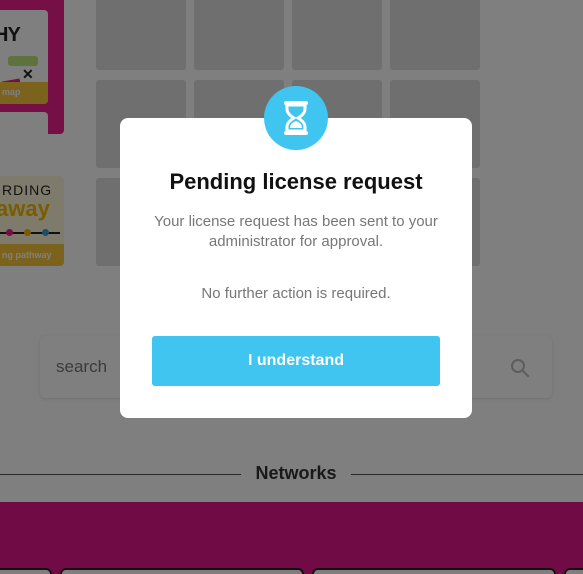 The height and width of the screenshot is (574, 583). What do you see at coordinates (296, 361) in the screenshot?
I see `understand-button: I understand` at bounding box center [296, 361].